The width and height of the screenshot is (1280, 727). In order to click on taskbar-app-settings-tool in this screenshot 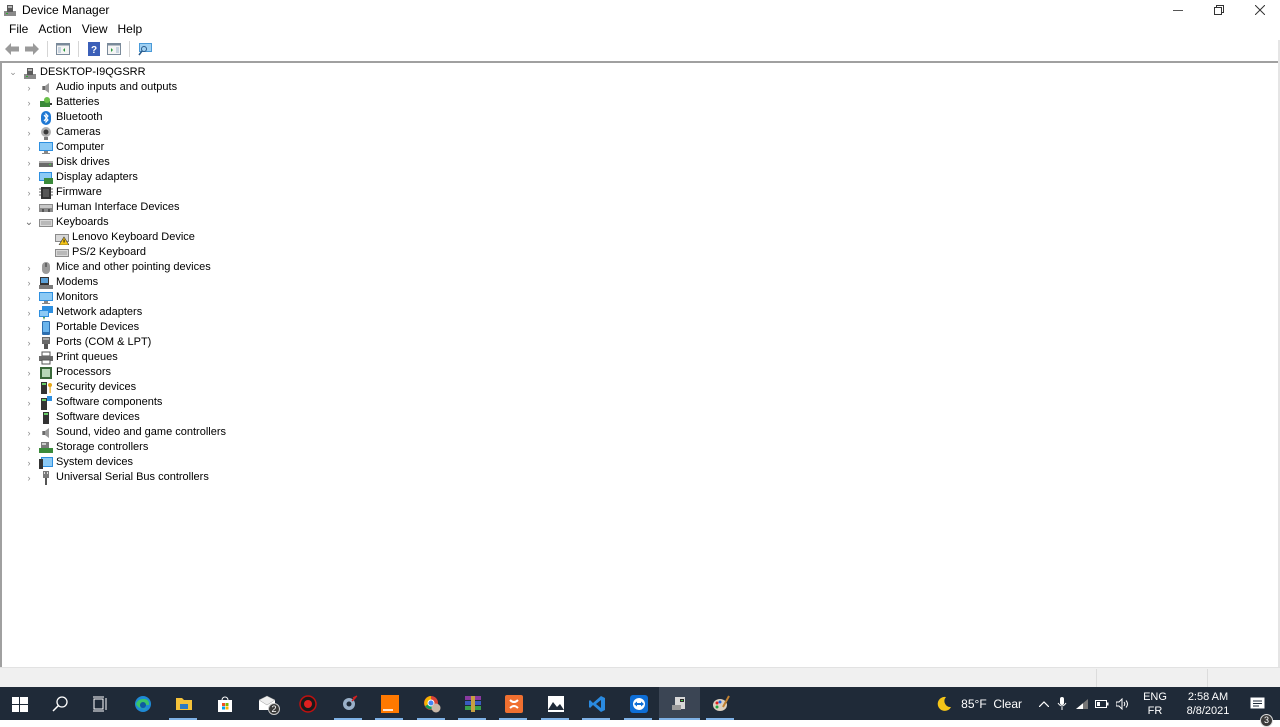, I will do `click(348, 703)`.